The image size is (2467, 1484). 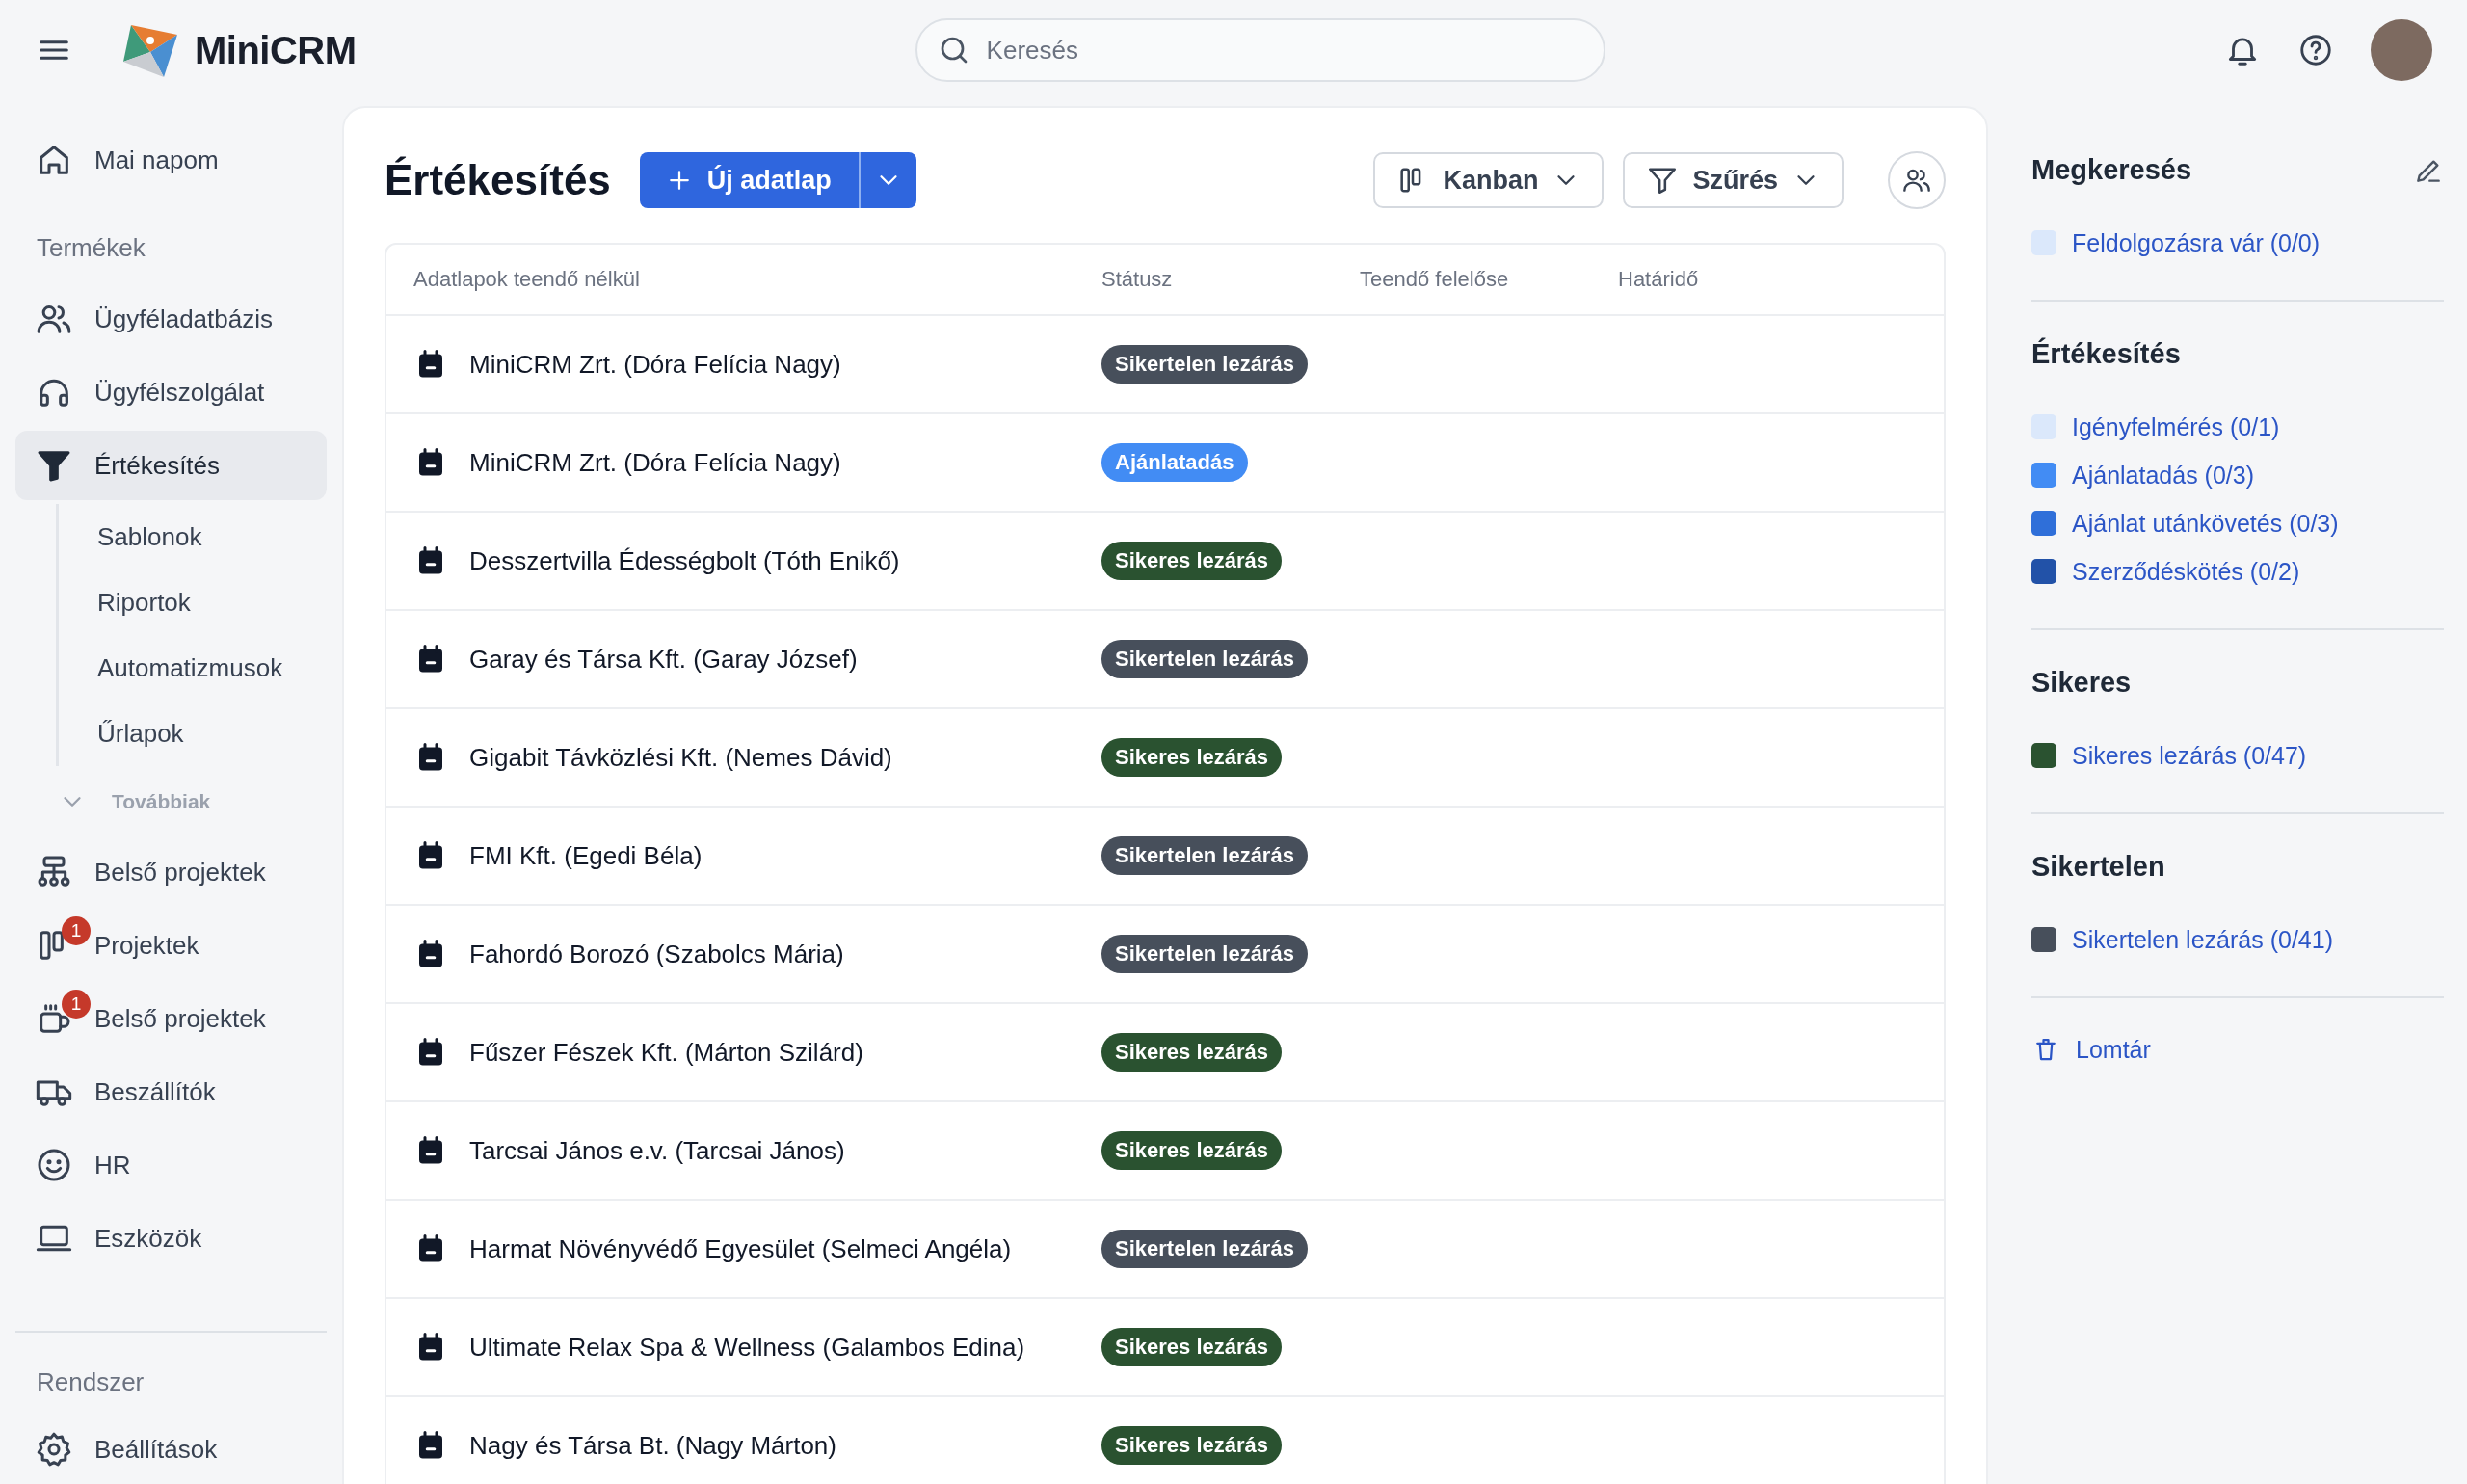 I want to click on sidebar-subitem: Sablonok, so click(x=193, y=537).